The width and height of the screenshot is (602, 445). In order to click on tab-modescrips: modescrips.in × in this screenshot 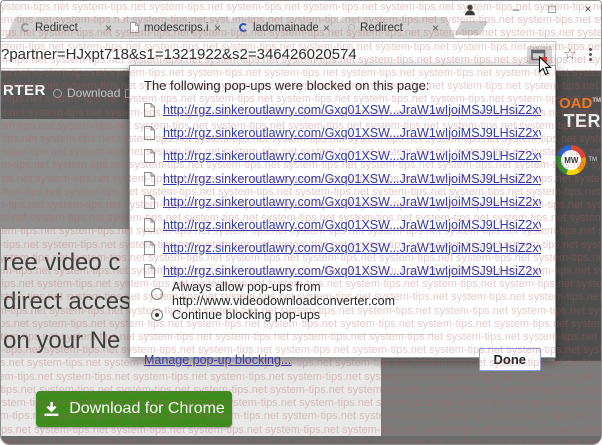, I will do `click(176, 27)`.